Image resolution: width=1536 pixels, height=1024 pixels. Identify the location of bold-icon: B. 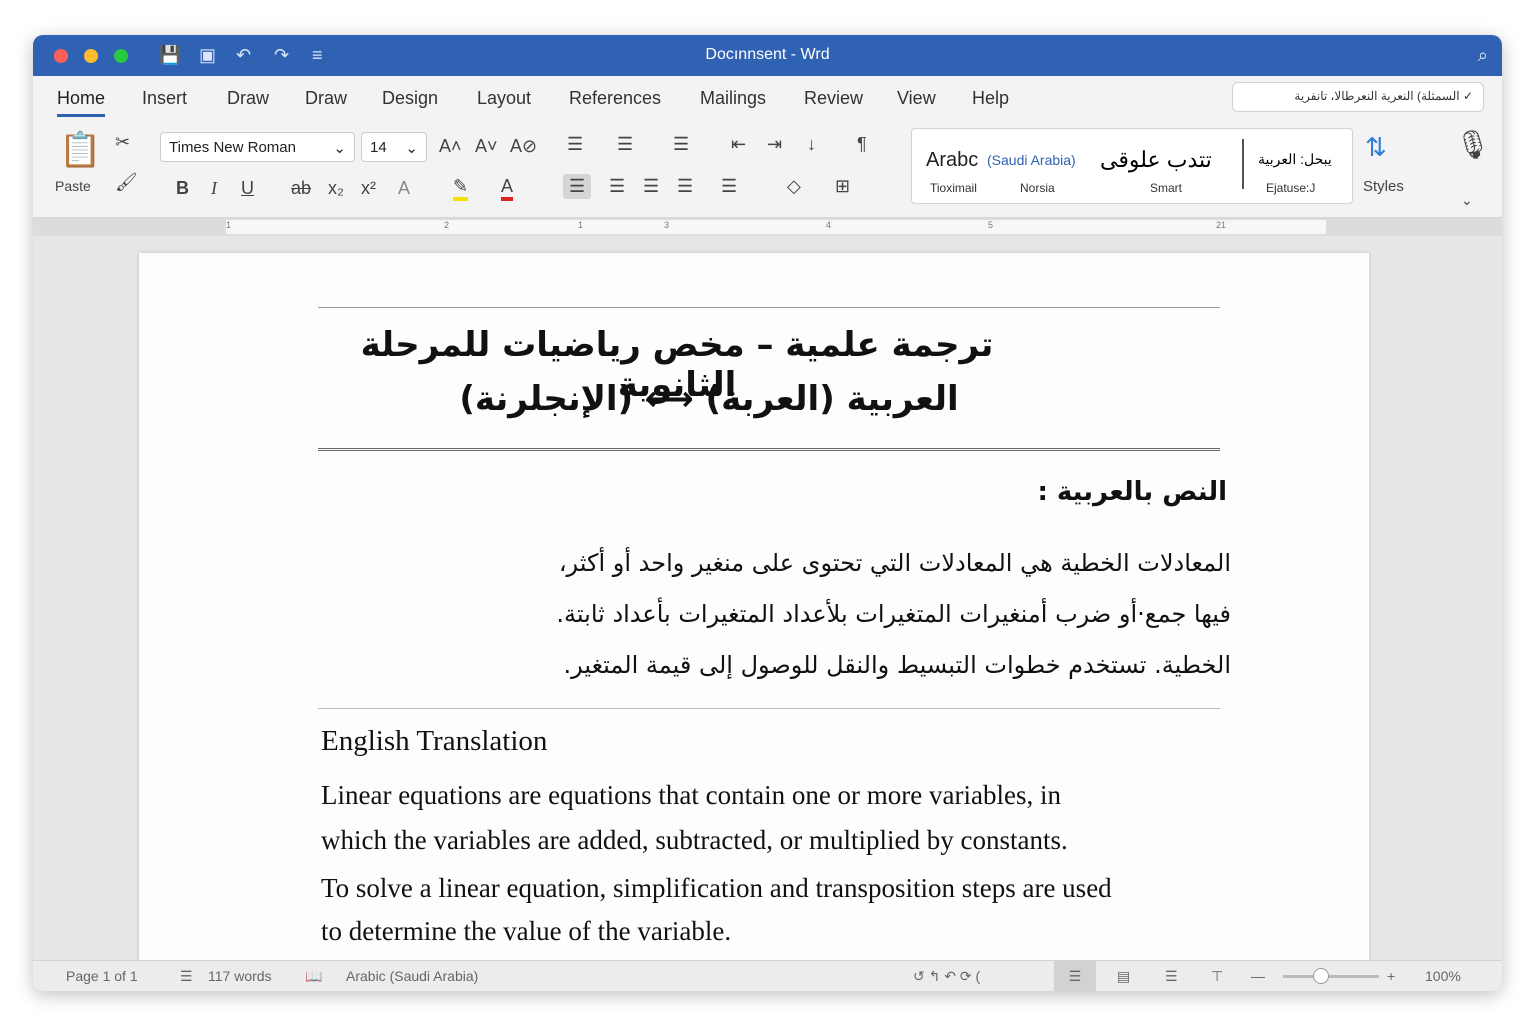
(182, 188).